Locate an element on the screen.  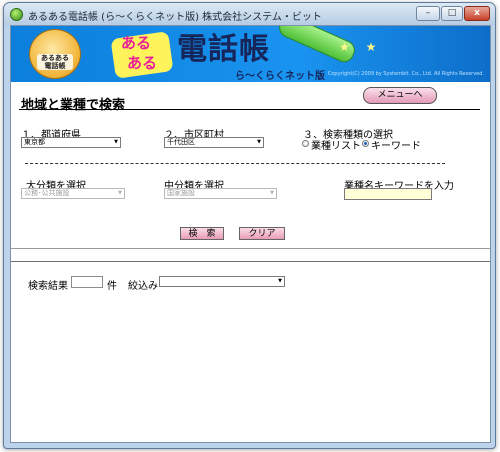
middle-category-select: 国家施設 ▼ is located at coordinates (220, 193).